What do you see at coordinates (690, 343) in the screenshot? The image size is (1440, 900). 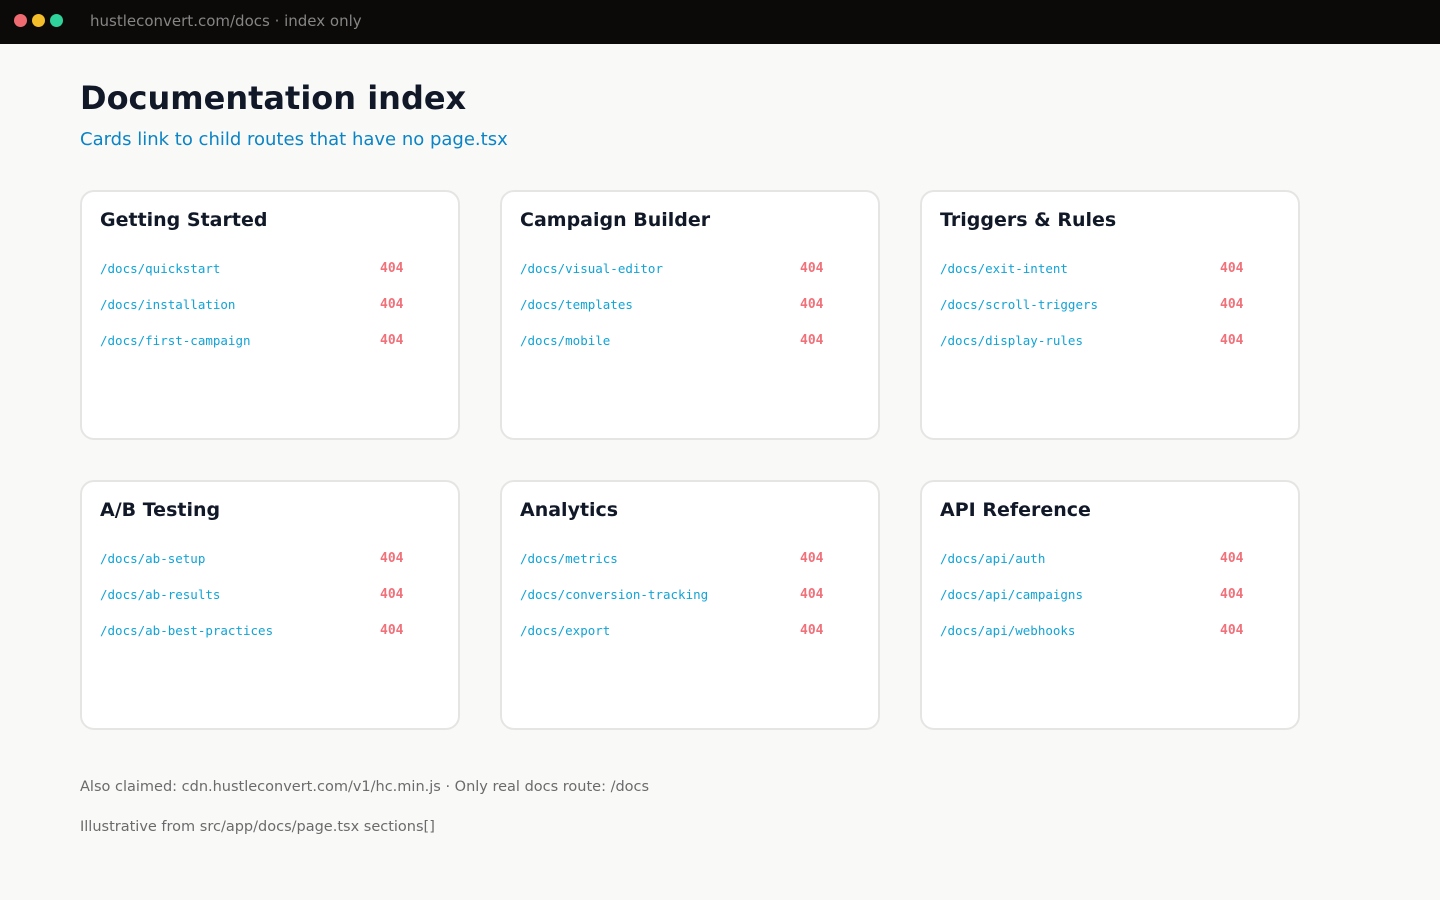 I see `route-link: /docs/mobile 404` at bounding box center [690, 343].